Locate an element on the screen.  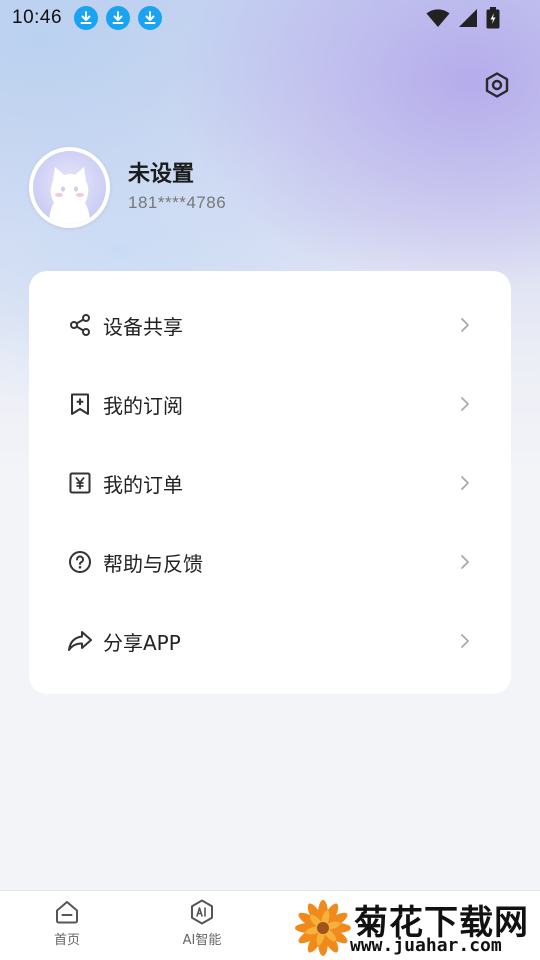
menu-item-orders: 我的订单 is located at coordinates (270, 483).